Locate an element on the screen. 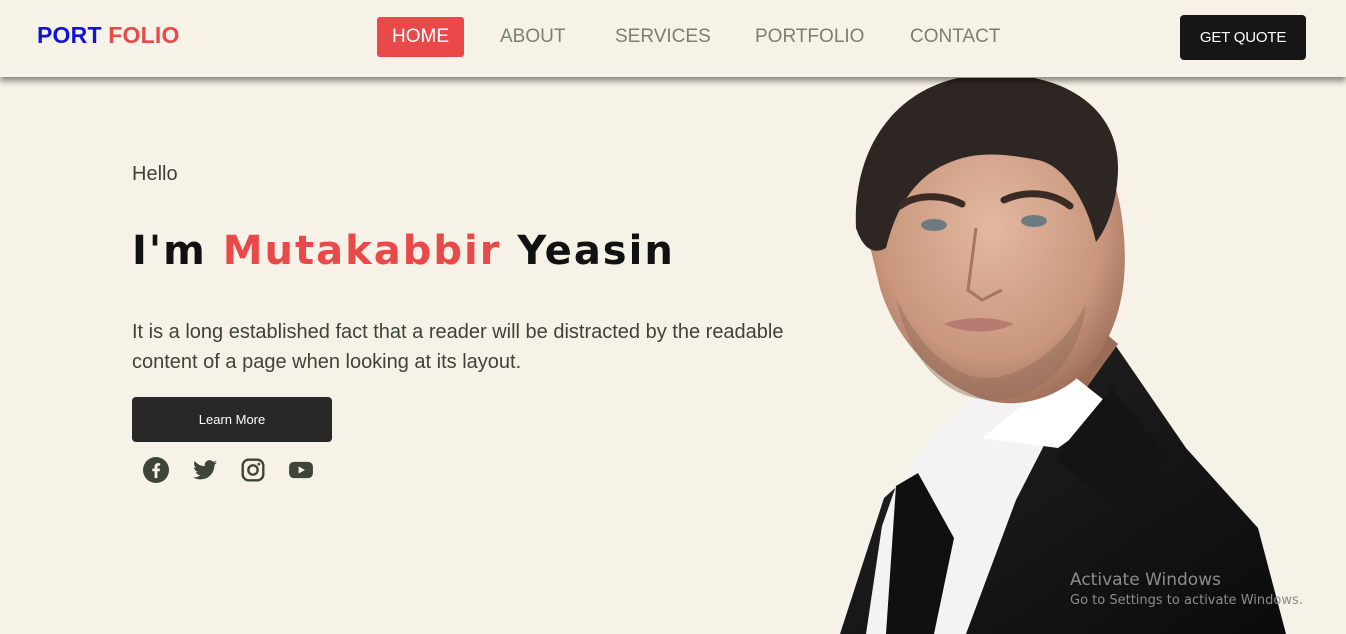 The height and width of the screenshot is (634, 1346). get-quote-button: GET QUOTE is located at coordinates (1243, 37).